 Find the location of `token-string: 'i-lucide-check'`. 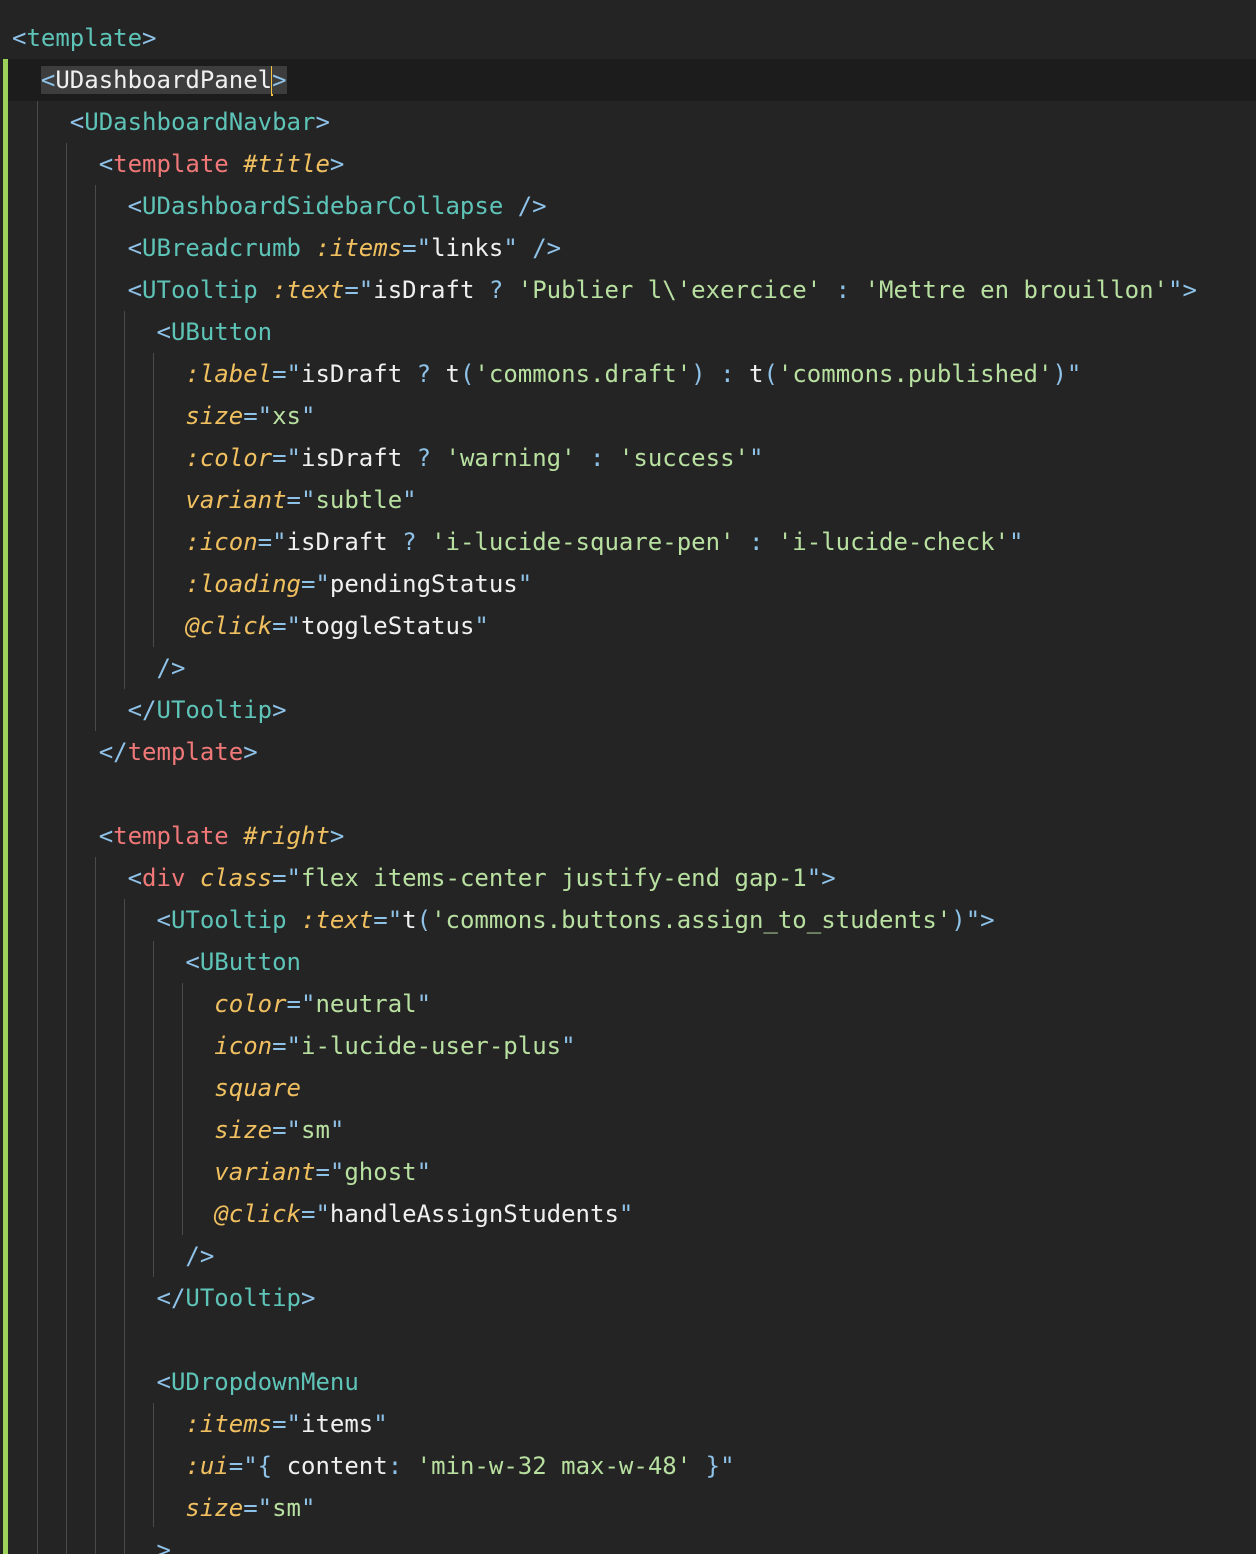

token-string: 'i-lucide-check' is located at coordinates (893, 542).